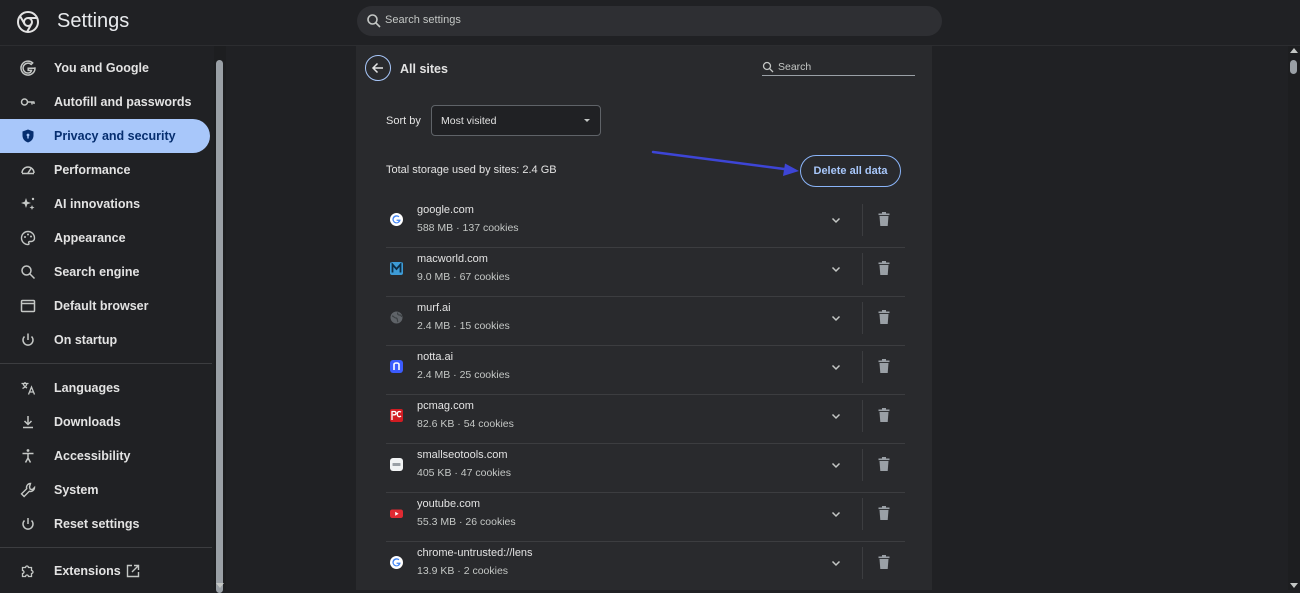 This screenshot has height=593, width=1300. I want to click on sidebar-item-languages: Languages, so click(105, 388).